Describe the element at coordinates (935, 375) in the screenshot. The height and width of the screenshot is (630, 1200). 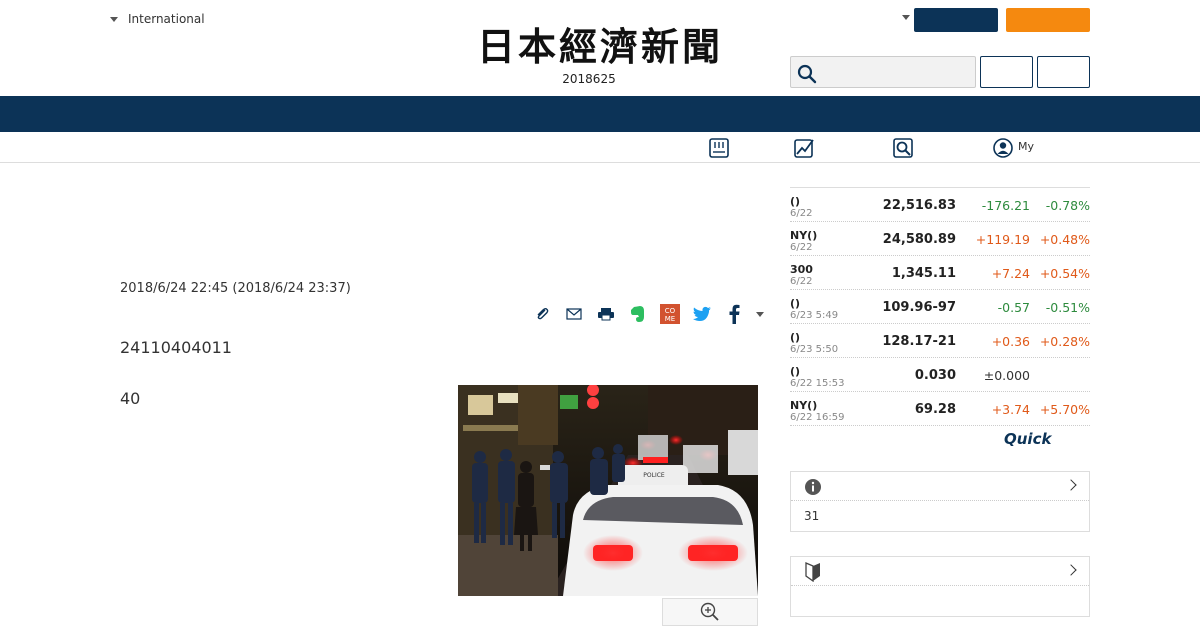
I see `market-value: 0.030` at that location.